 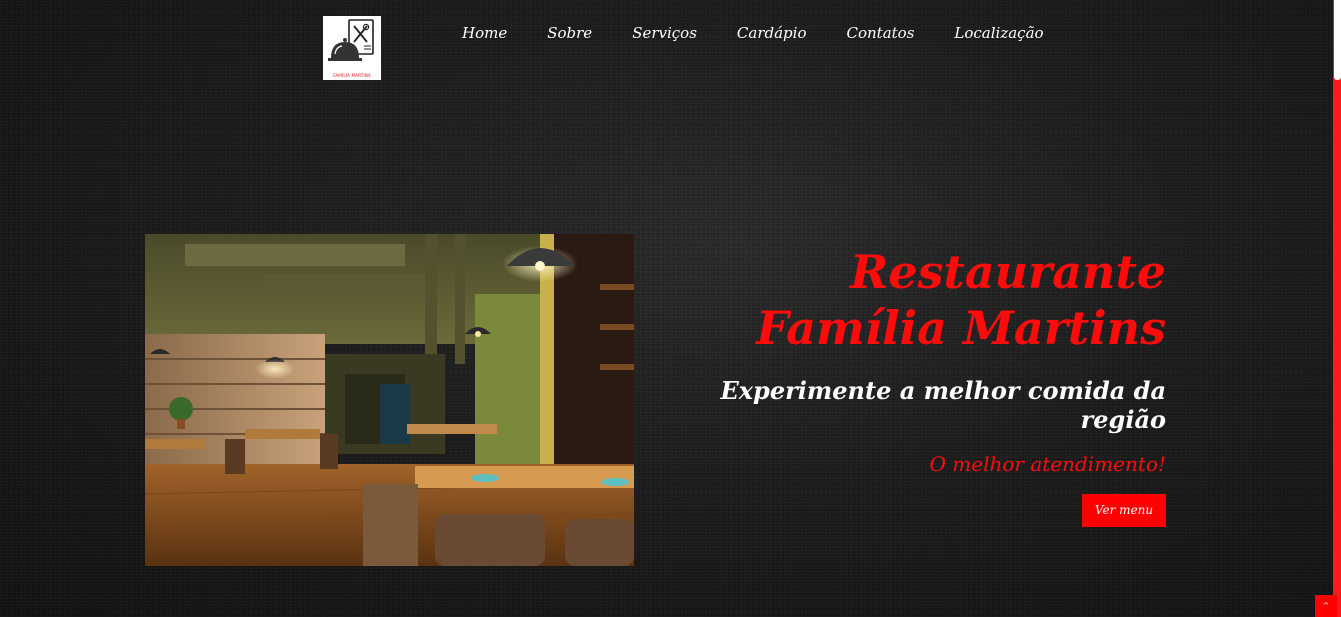 I want to click on hero-tagline: O melhor atendimento!, so click(x=1047, y=464).